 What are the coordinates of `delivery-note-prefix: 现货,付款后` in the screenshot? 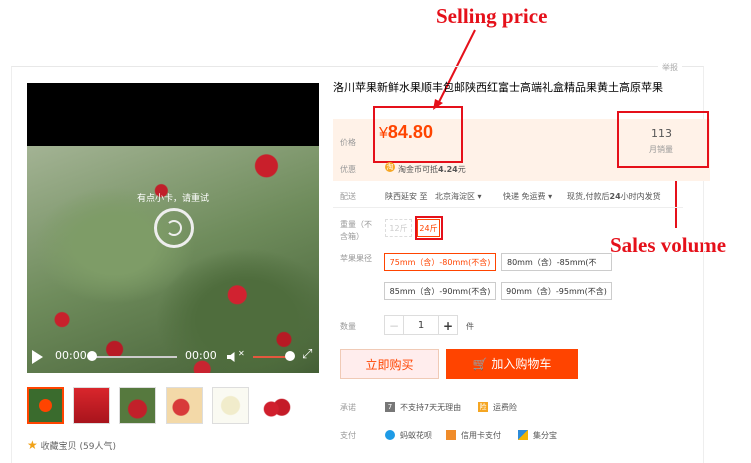 It's located at (588, 196).